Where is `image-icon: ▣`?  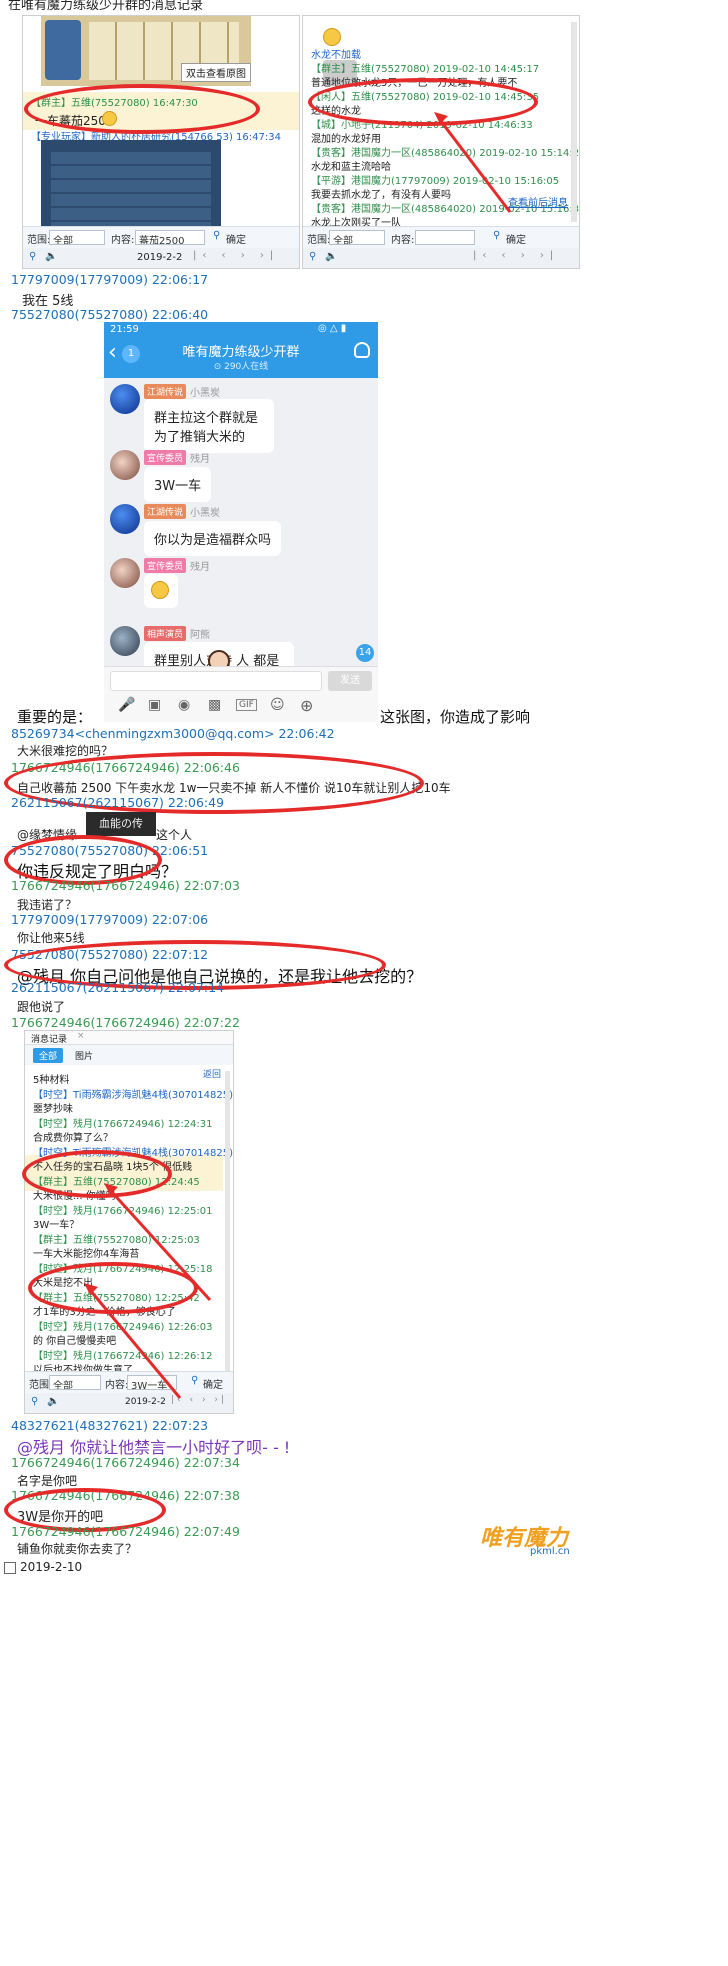 image-icon: ▣ is located at coordinates (154, 705).